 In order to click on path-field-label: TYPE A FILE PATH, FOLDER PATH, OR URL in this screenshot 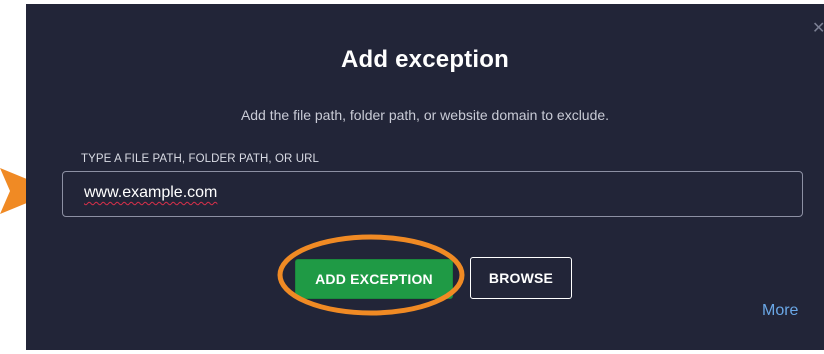, I will do `click(200, 159)`.